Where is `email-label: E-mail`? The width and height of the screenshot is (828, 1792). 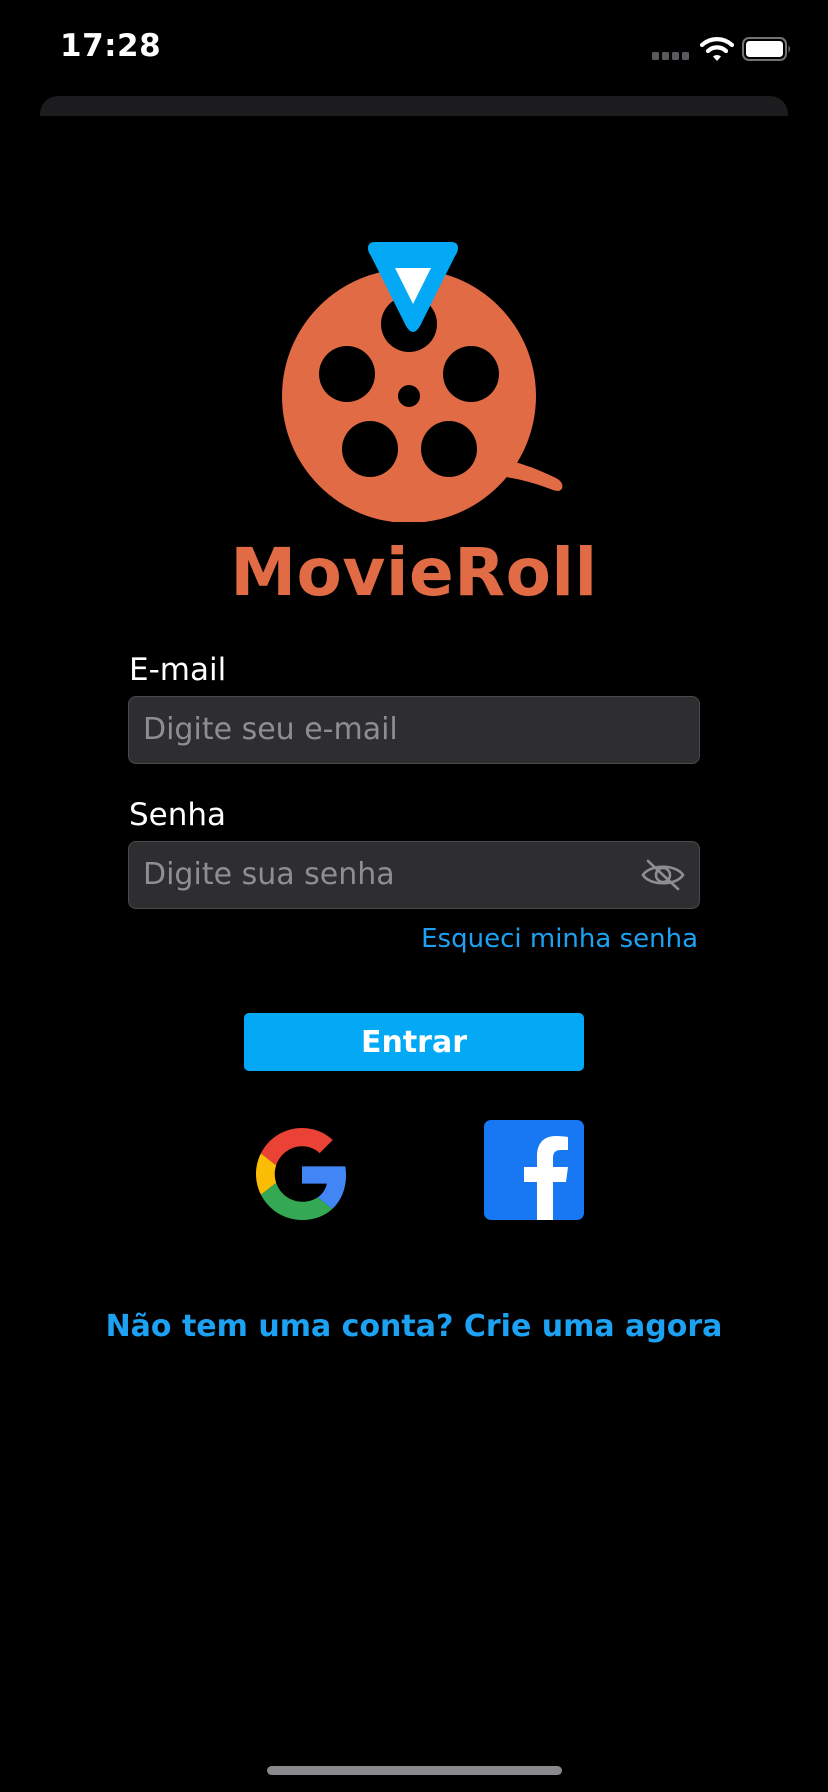
email-label: E-mail is located at coordinates (178, 670).